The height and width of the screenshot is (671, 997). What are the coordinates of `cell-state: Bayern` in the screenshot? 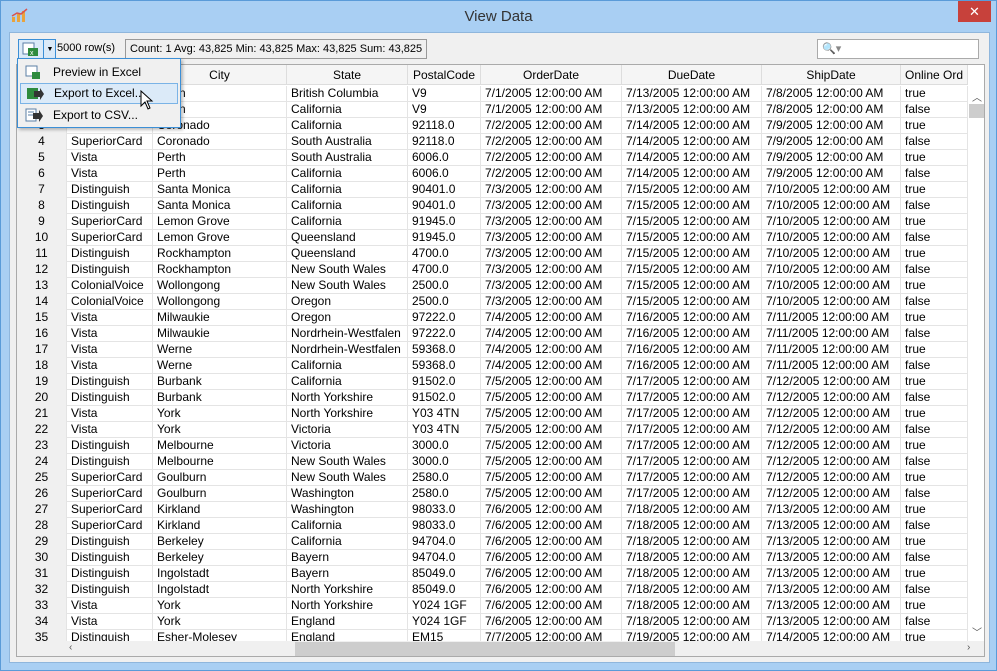 It's located at (347, 558).